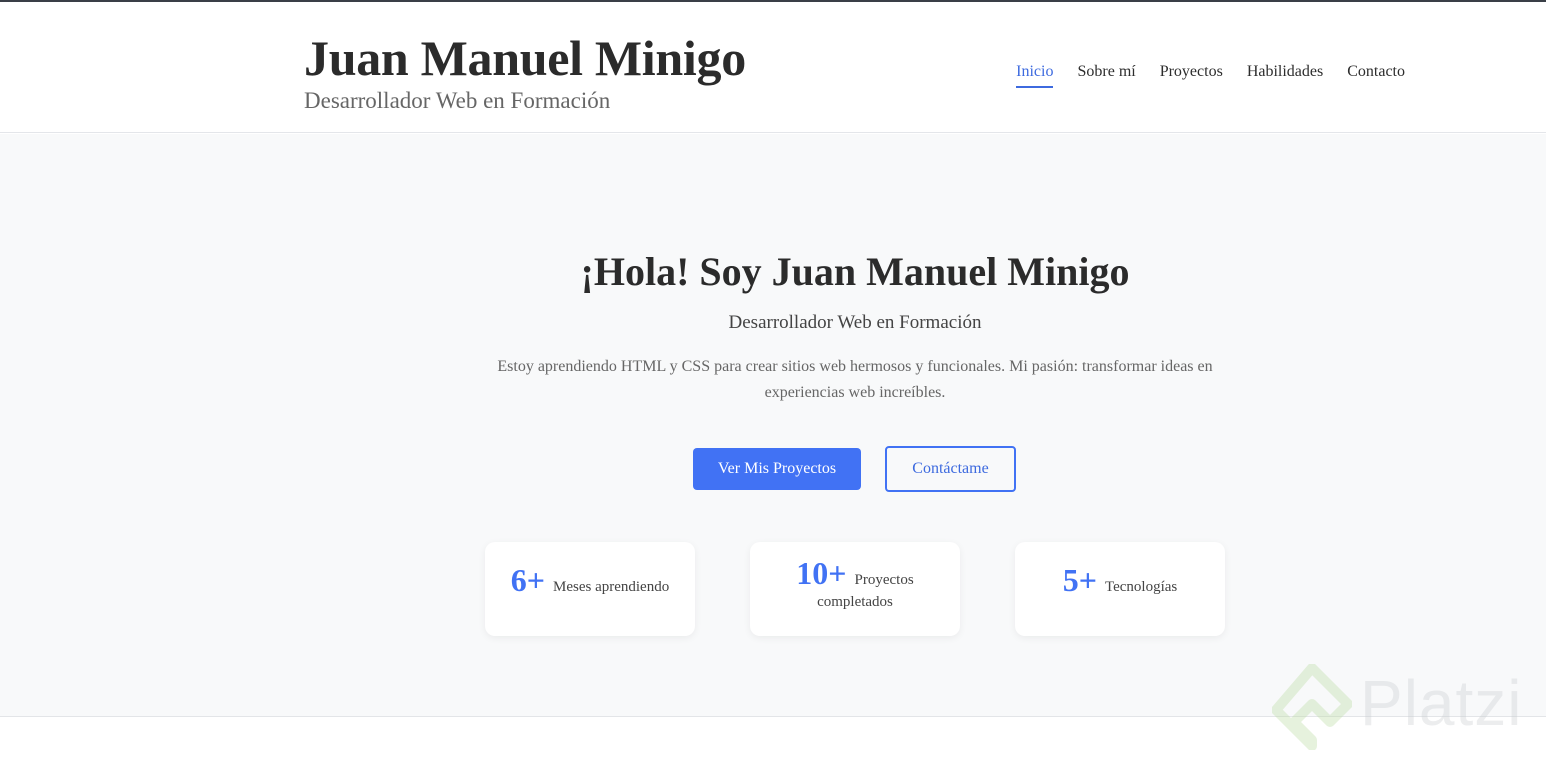 This screenshot has width=1546, height=758. What do you see at coordinates (1083, 580) in the screenshot?
I see `stat-number: 5+` at bounding box center [1083, 580].